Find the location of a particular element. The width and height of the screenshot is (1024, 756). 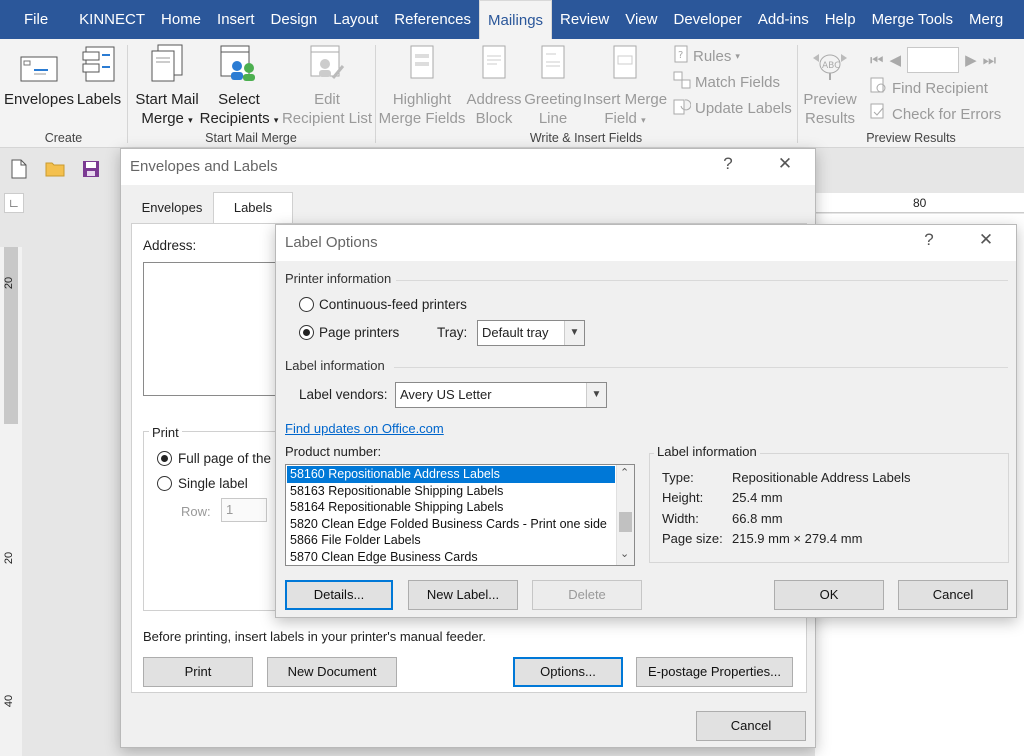

select-recipients-button: Select Recipients ▾ is located at coordinates (239, 87).